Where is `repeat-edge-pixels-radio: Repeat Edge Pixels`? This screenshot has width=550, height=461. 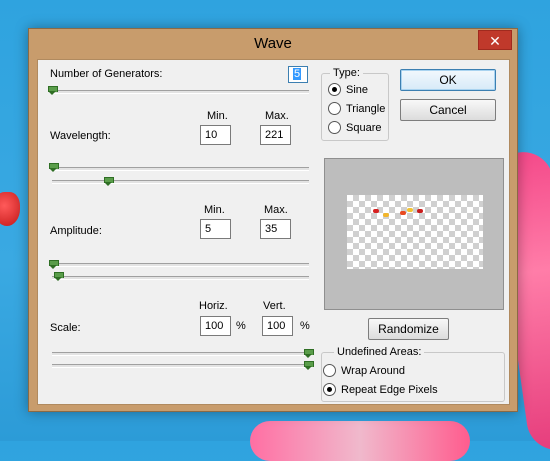
repeat-edge-pixels-radio: Repeat Edge Pixels is located at coordinates (380, 389).